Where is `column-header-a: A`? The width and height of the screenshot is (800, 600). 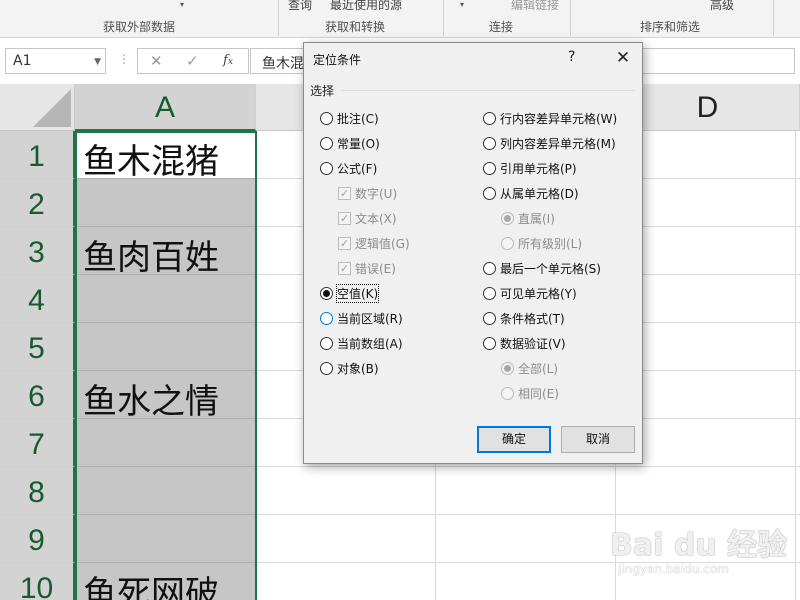 column-header-a: A is located at coordinates (165, 107).